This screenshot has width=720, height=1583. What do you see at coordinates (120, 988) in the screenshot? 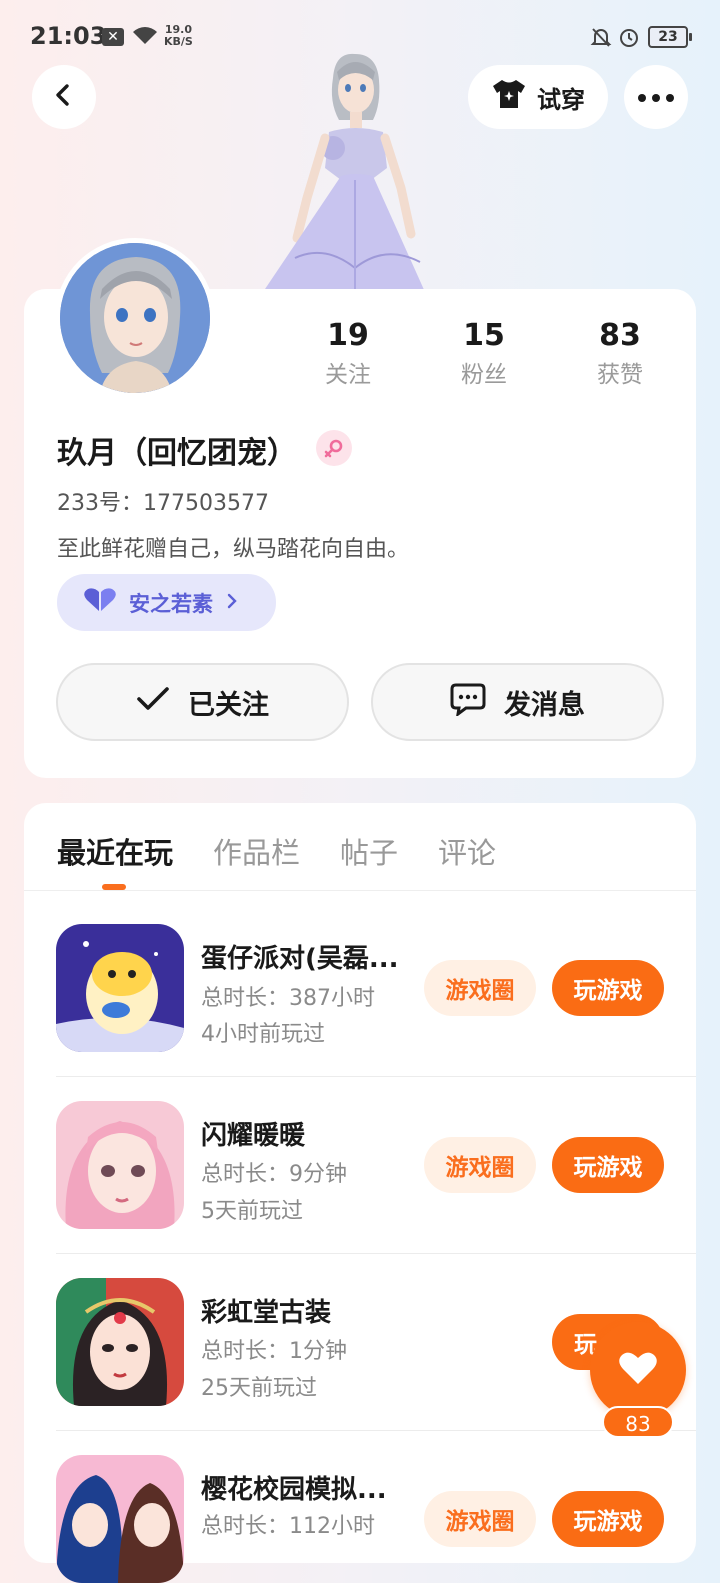
I see `game-icon-eggy-party` at bounding box center [120, 988].